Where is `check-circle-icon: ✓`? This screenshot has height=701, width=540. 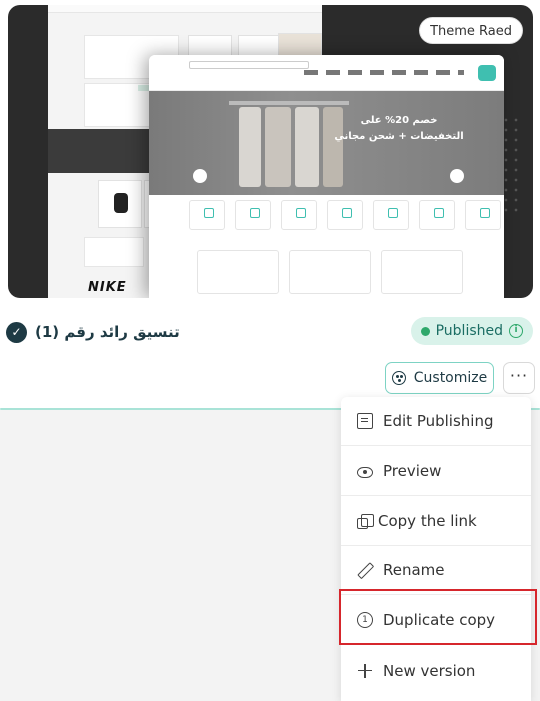 check-circle-icon: ✓ is located at coordinates (16, 332).